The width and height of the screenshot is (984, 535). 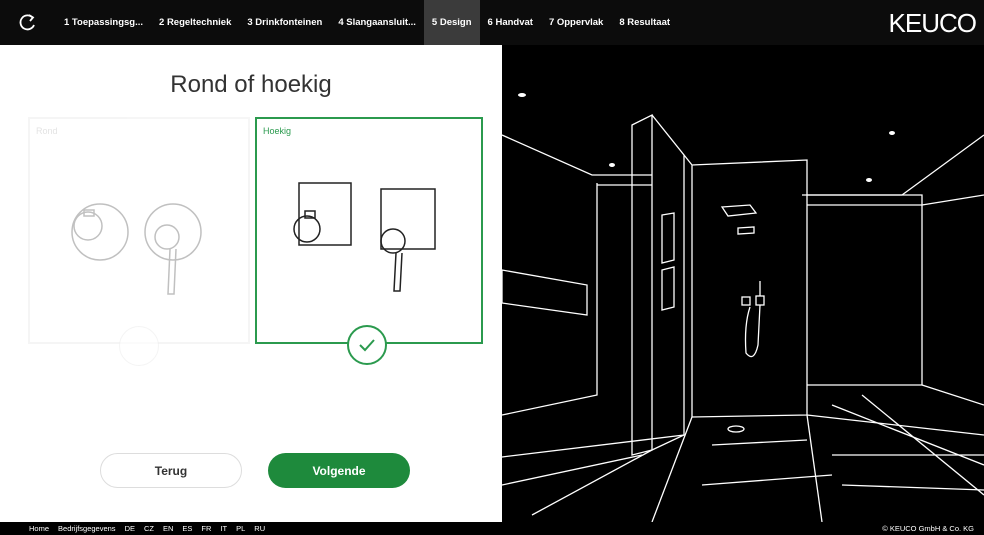 I want to click on lang-en: EN, so click(x=168, y=528).